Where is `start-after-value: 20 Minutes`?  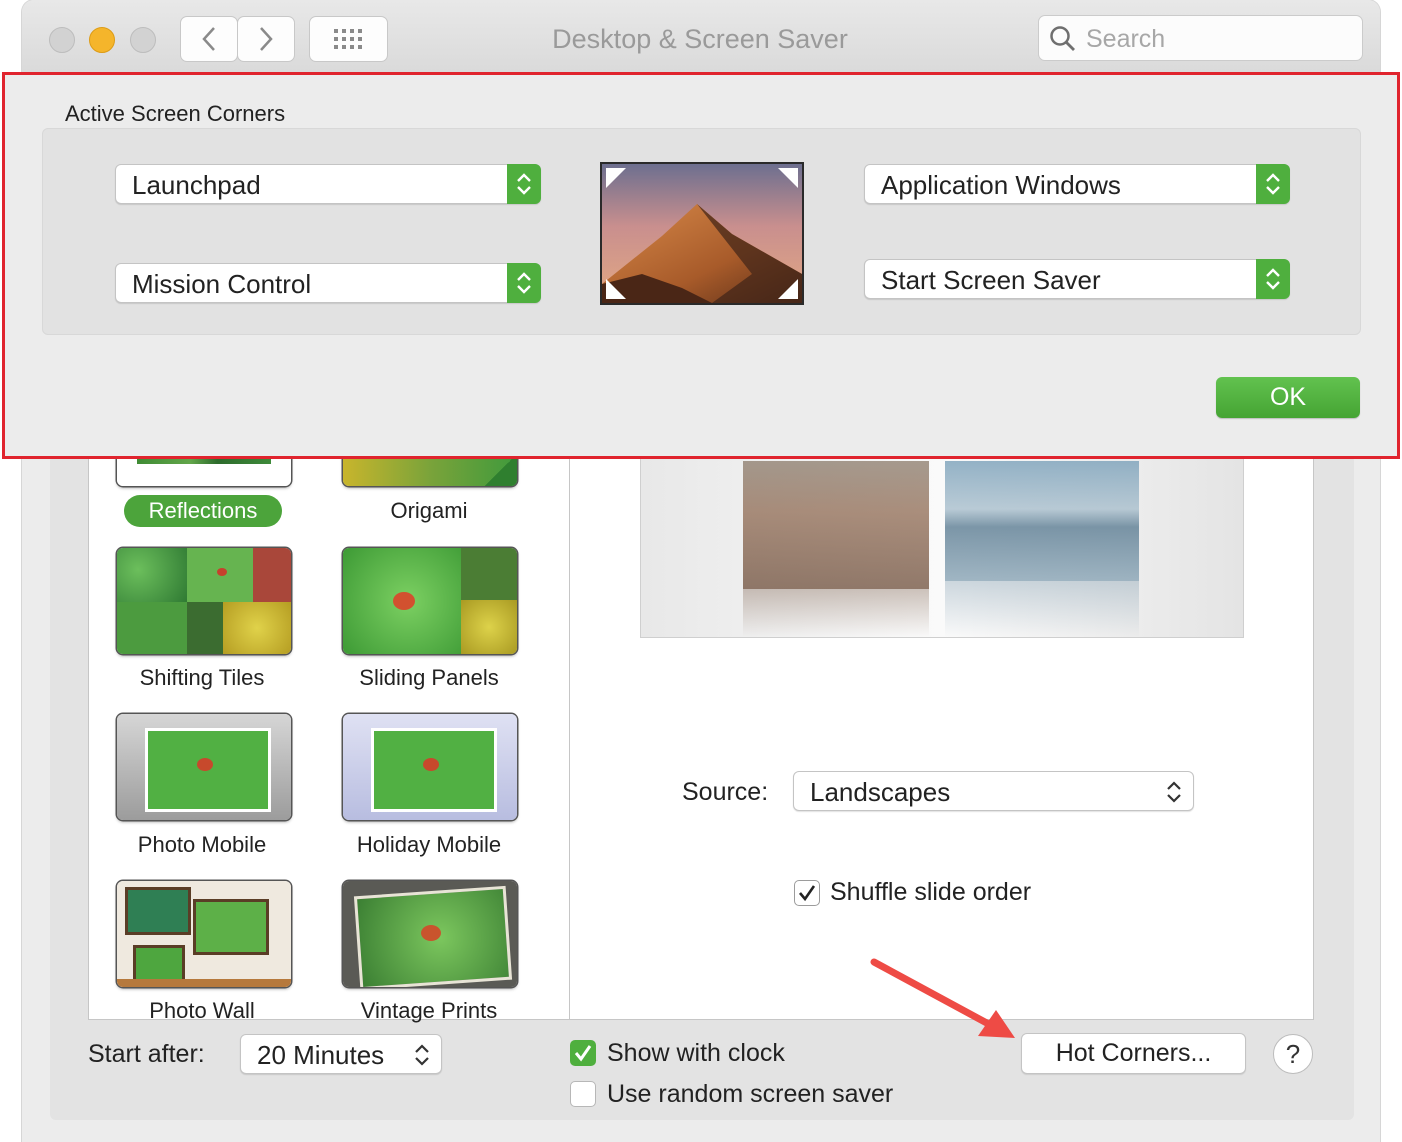 start-after-value: 20 Minutes is located at coordinates (321, 1055).